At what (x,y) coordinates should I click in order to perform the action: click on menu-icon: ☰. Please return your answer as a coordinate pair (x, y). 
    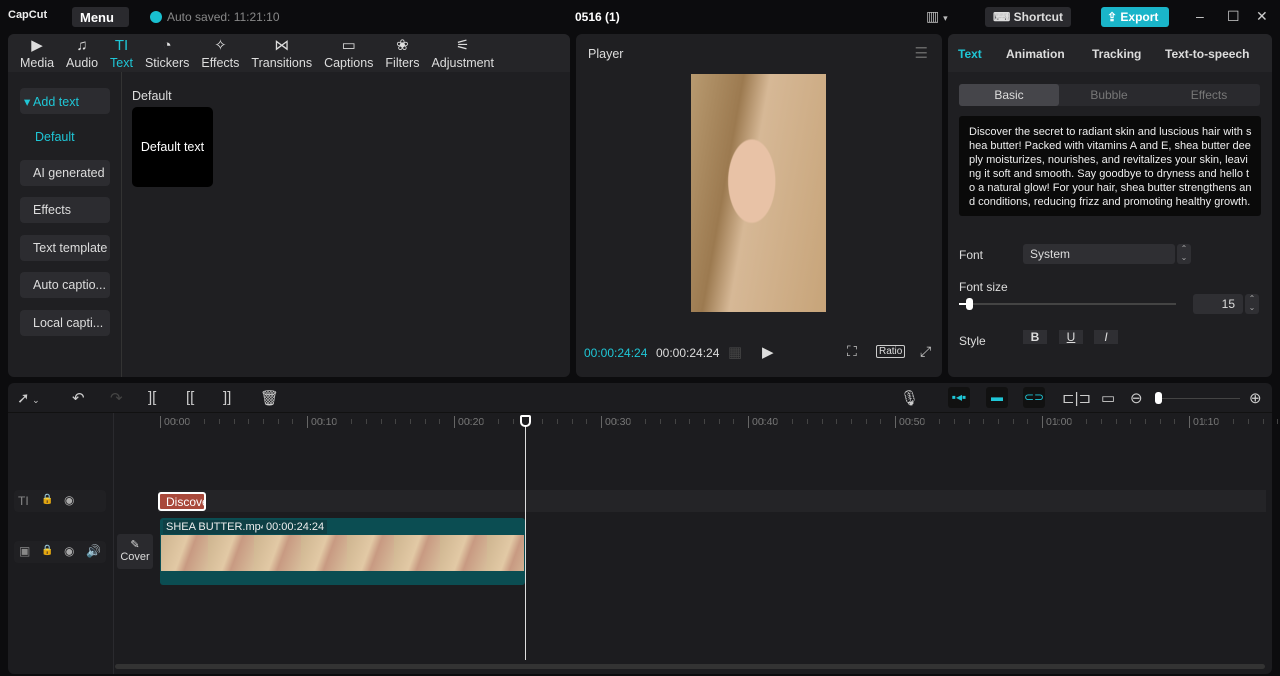
    Looking at the image, I should click on (921, 53).